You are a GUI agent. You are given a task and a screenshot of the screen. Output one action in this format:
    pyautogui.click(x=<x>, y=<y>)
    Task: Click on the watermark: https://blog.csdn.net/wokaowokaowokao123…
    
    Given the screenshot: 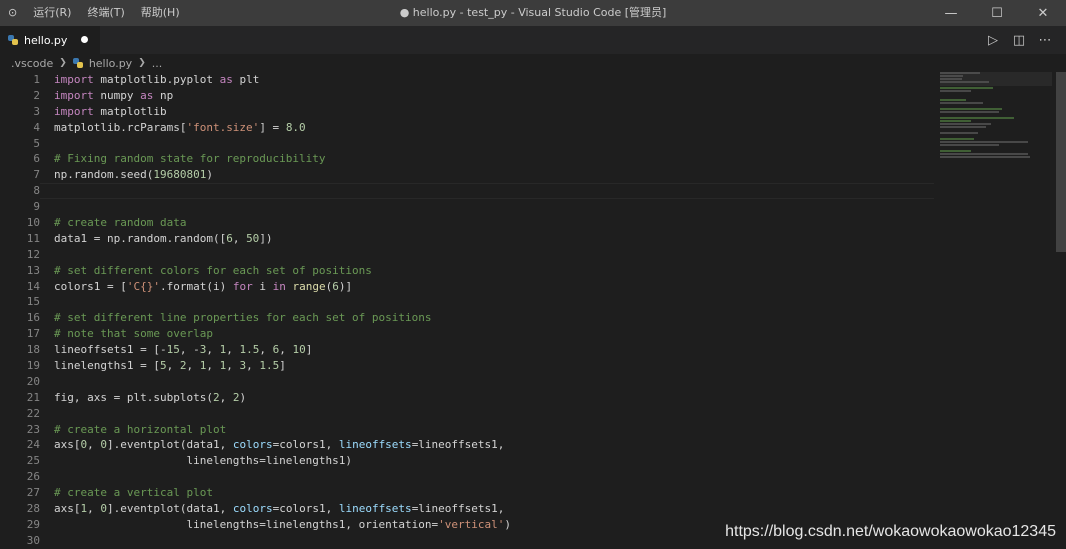 What is the action you would take?
    pyautogui.click(x=890, y=531)
    